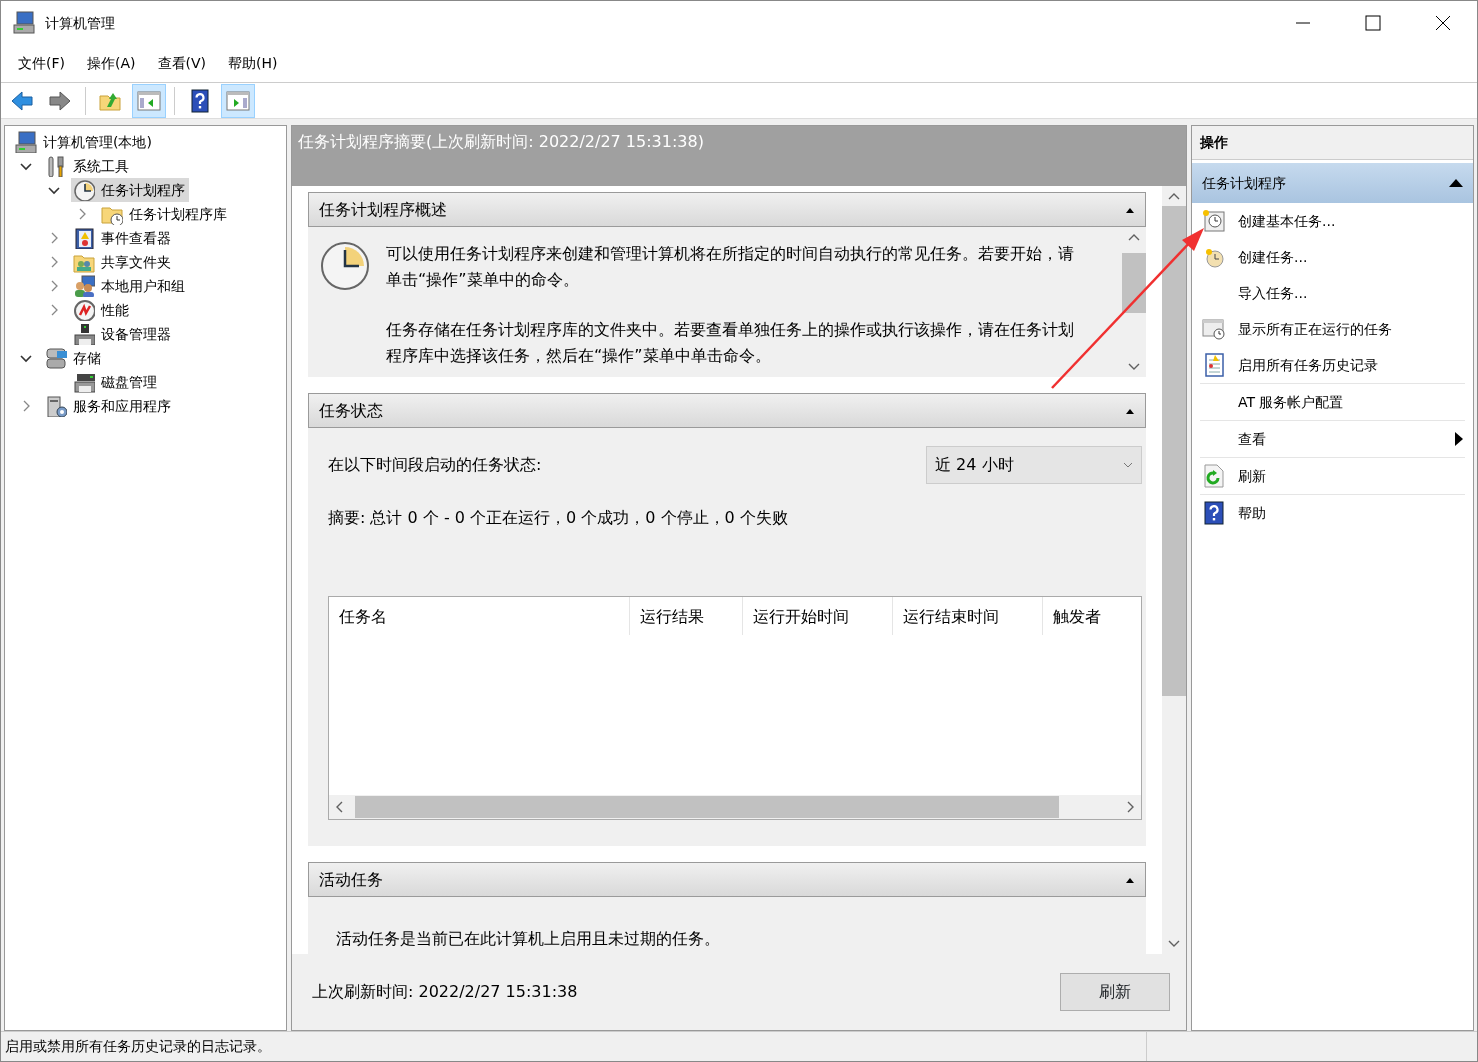  I want to click on window-clock-icon, so click(1214, 329).